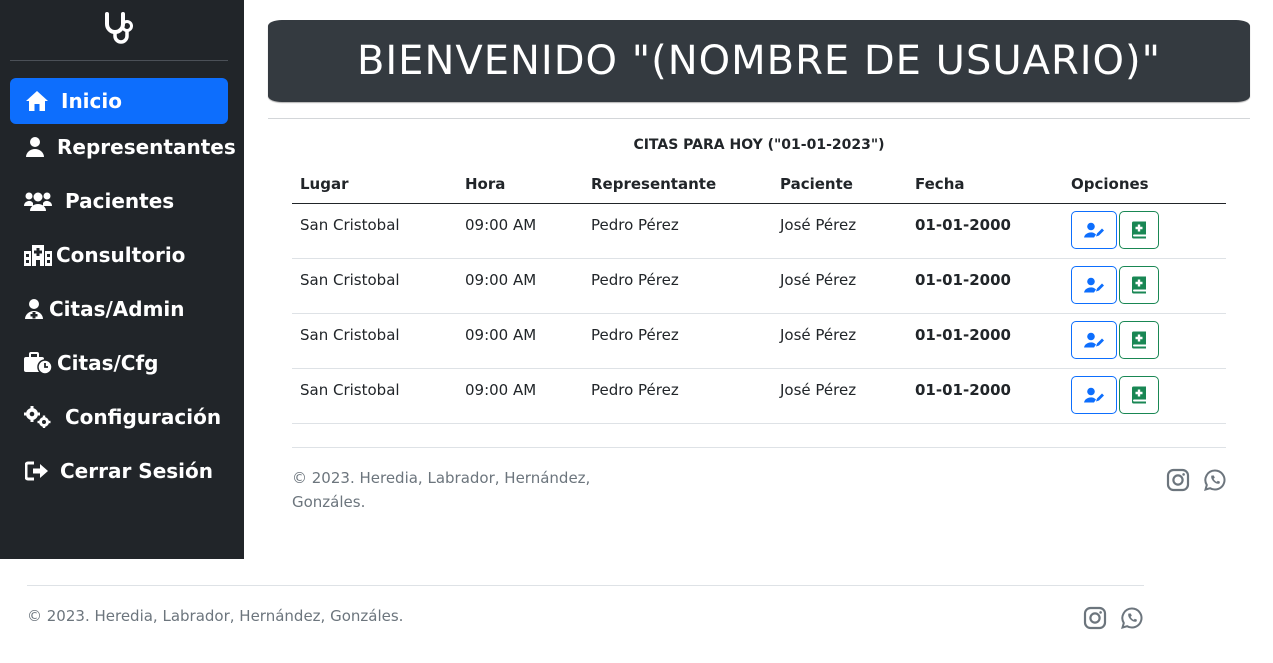 The width and height of the screenshot is (1273, 663). What do you see at coordinates (585, 585) in the screenshot?
I see `page-footer-divider` at bounding box center [585, 585].